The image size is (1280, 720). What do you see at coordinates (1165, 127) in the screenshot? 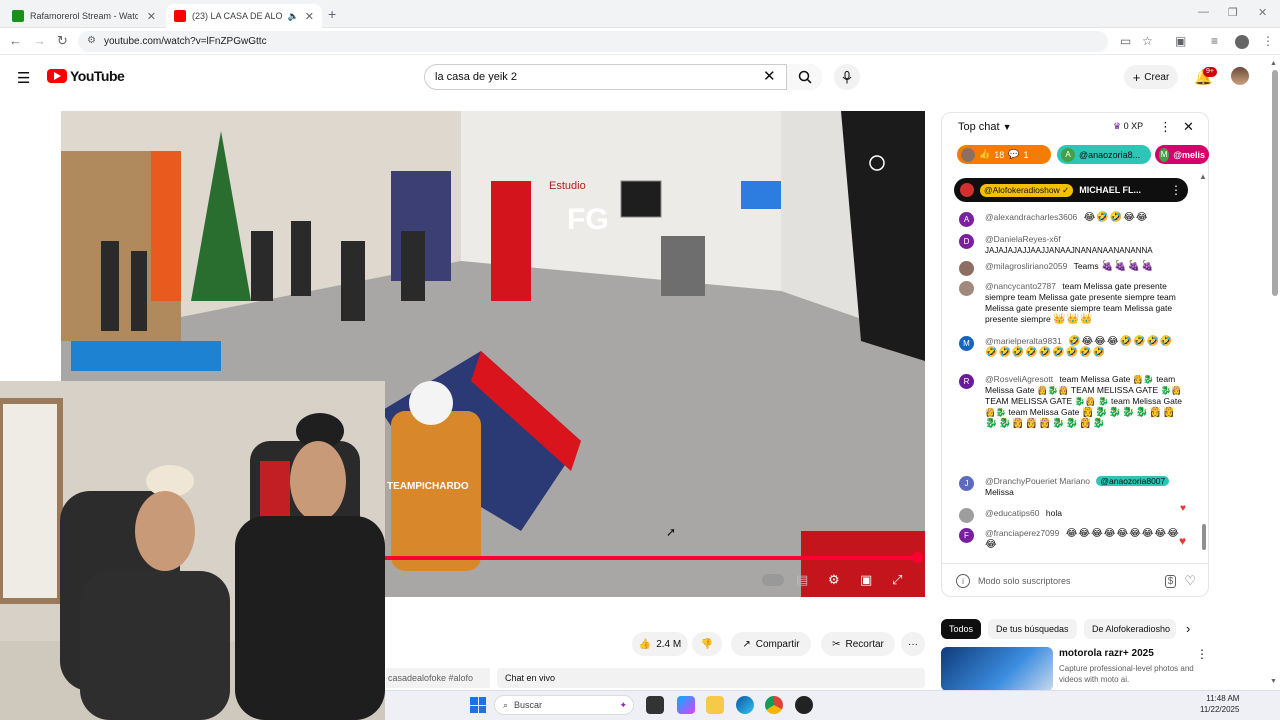
I see `chat-menu-icon: ⋮` at bounding box center [1165, 127].